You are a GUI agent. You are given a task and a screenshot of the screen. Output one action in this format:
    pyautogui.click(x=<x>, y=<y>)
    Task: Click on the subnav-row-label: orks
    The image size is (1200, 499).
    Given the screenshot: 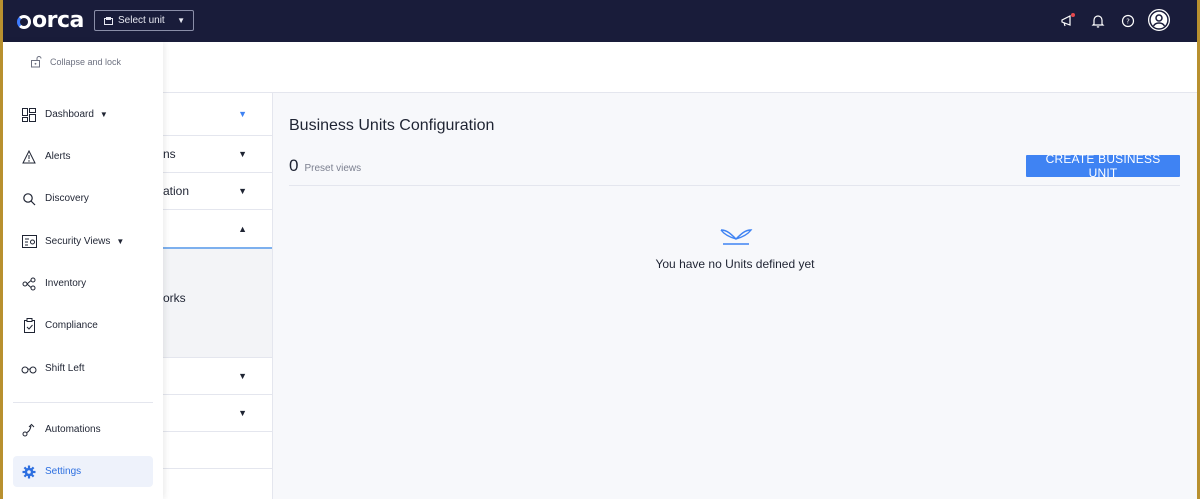 What is the action you would take?
    pyautogui.click(x=174, y=298)
    